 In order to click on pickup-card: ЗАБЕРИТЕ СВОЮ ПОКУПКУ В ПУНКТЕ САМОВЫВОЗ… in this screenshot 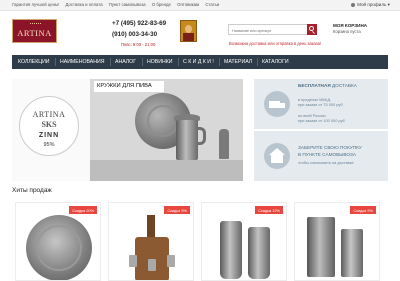, I will do `click(321, 156)`.